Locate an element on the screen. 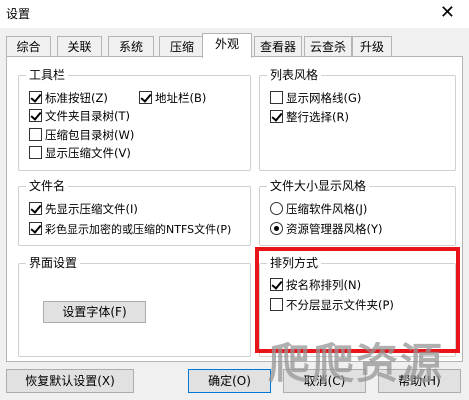 The height and width of the screenshot is (400, 469). gridlines-checkbox: 显示网格线(G) is located at coordinates (315, 98).